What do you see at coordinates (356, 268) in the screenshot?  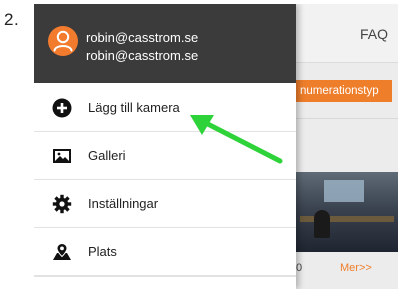 I see `more-link: Mer>>` at bounding box center [356, 268].